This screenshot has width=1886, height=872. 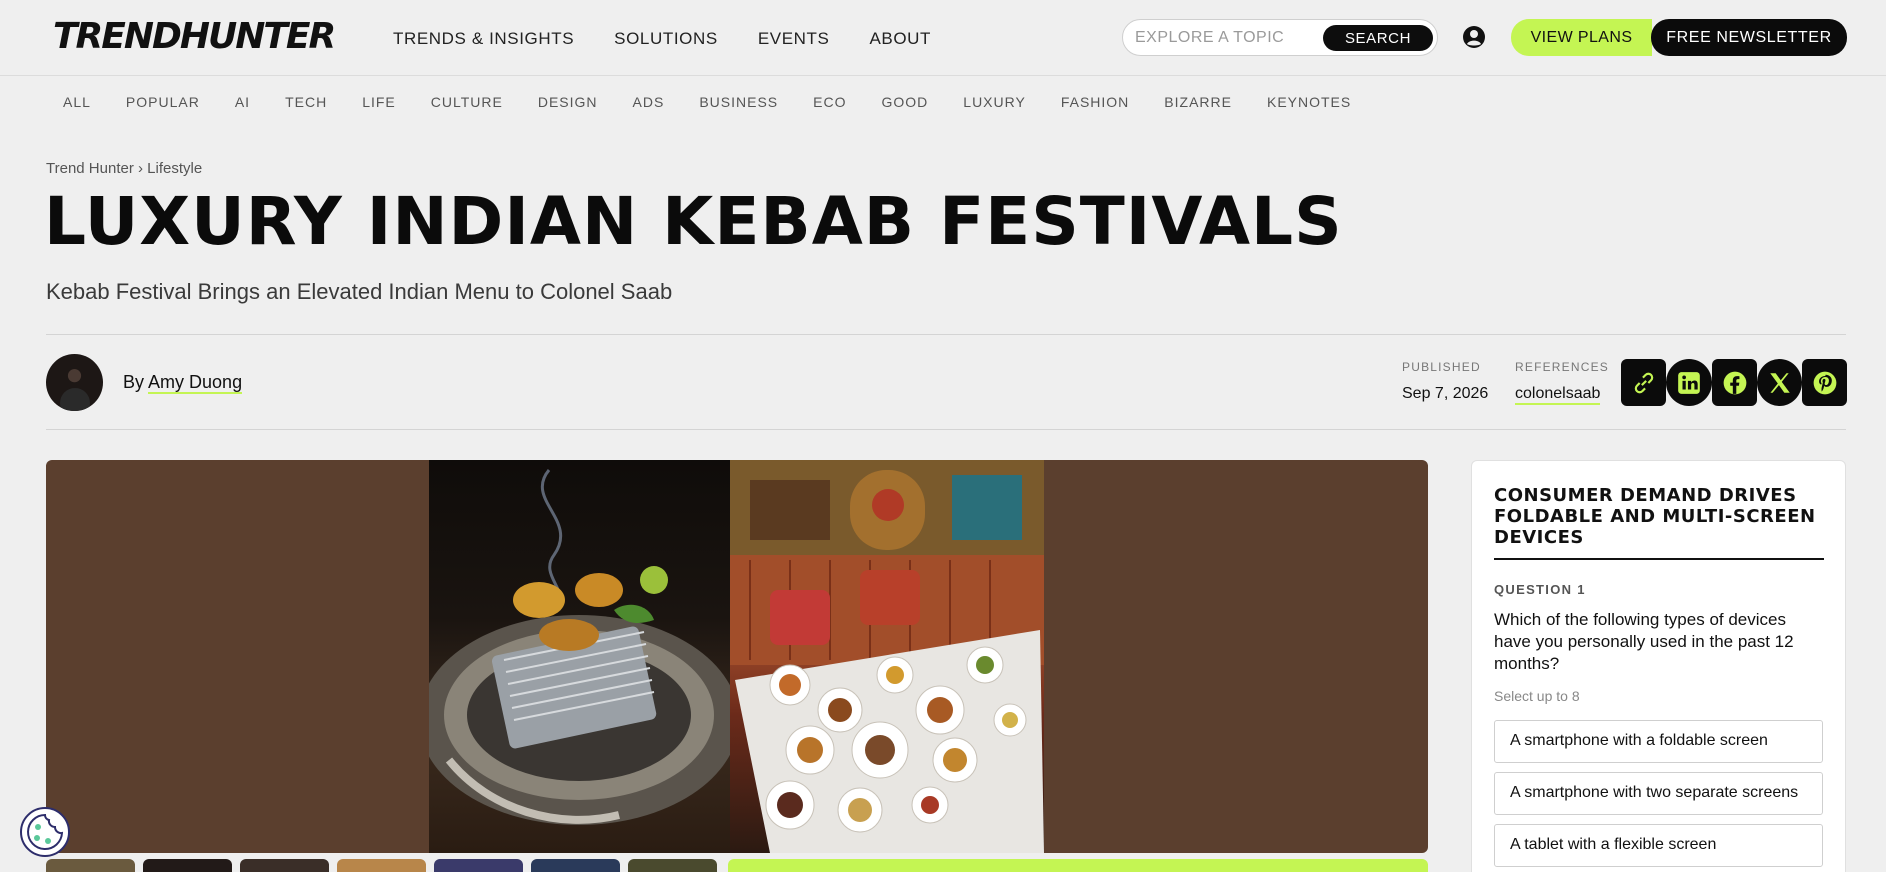 What do you see at coordinates (195, 383) in the screenshot?
I see `author-link: Amy Duong` at bounding box center [195, 383].